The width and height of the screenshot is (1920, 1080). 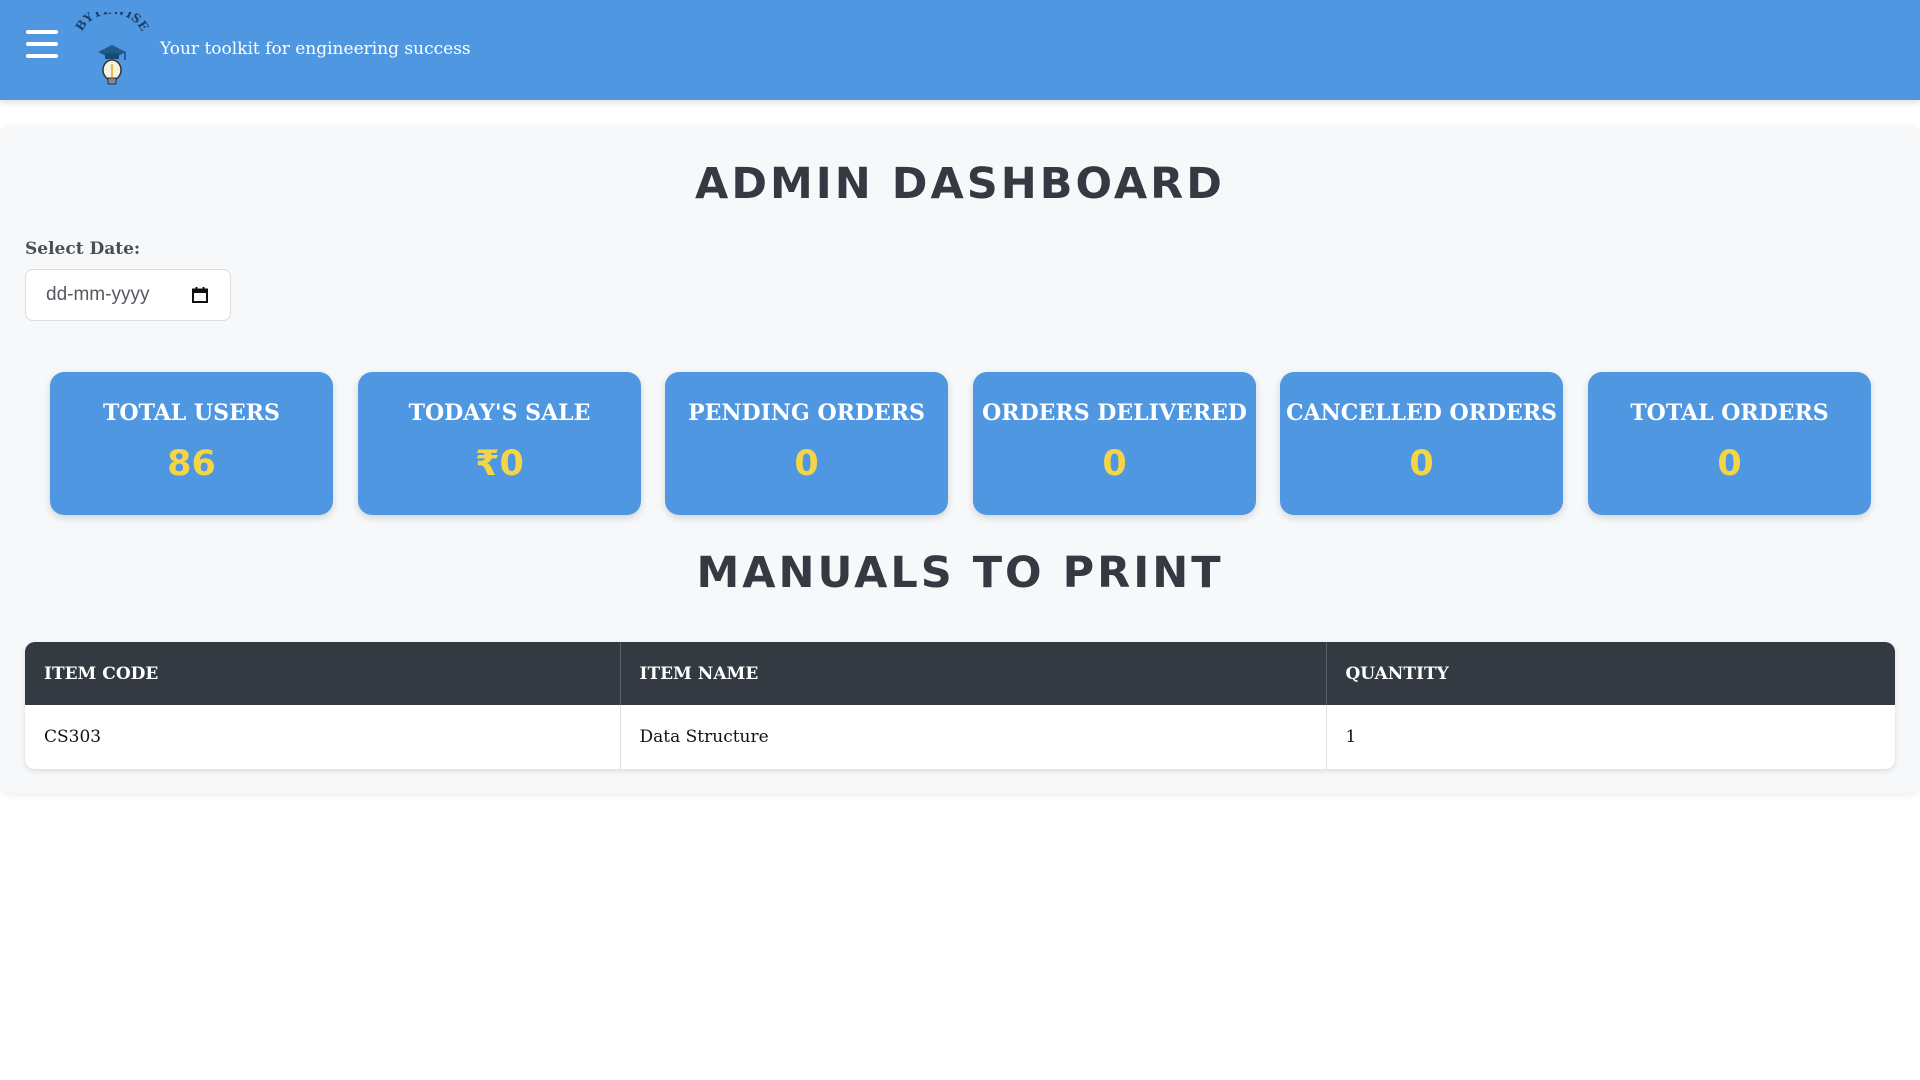 I want to click on stat-title: CANCELLED ORDERS, so click(x=1421, y=413).